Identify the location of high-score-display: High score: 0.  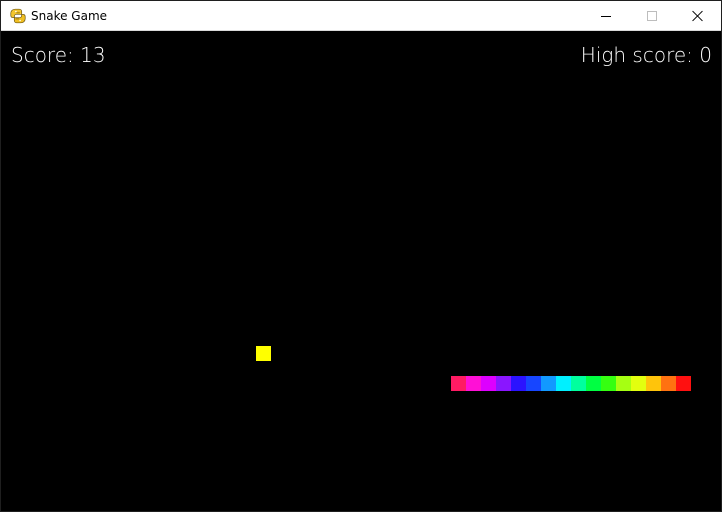
(646, 55).